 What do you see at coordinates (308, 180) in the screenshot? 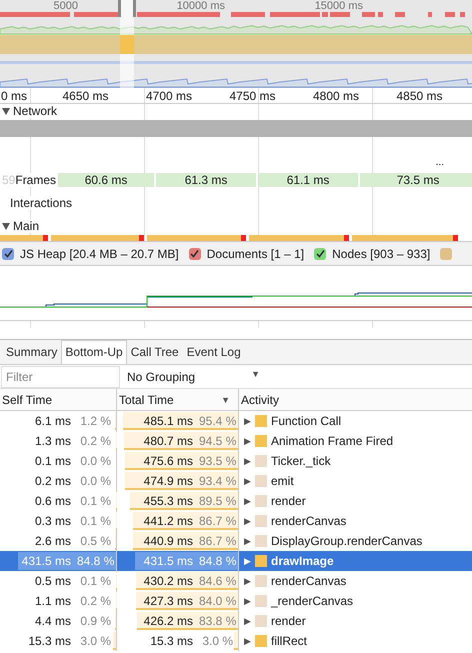
I see `frame-block: 61.1 ms` at bounding box center [308, 180].